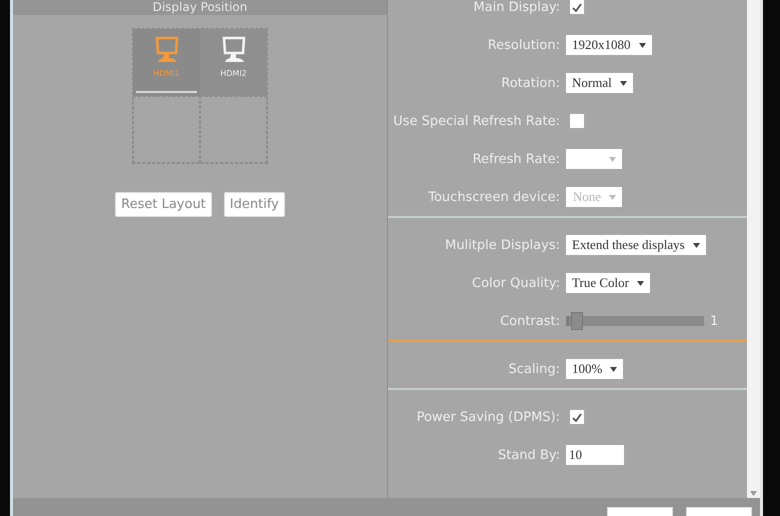 The width and height of the screenshot is (780, 516). I want to click on dropdown: 100%, so click(595, 369).